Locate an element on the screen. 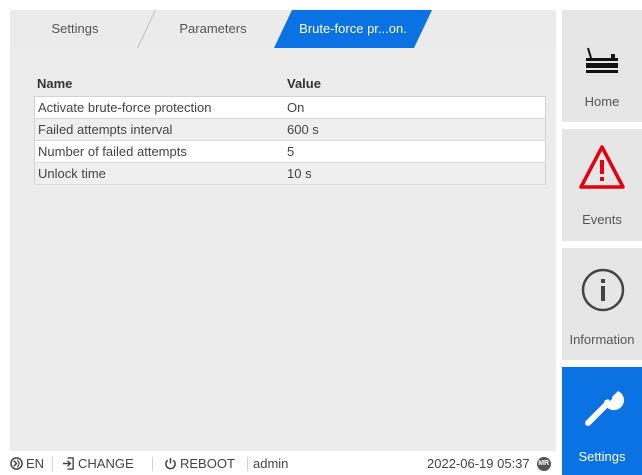 Image resolution: width=642 pixels, height=475 pixels. change-label: CHANGE is located at coordinates (106, 463).